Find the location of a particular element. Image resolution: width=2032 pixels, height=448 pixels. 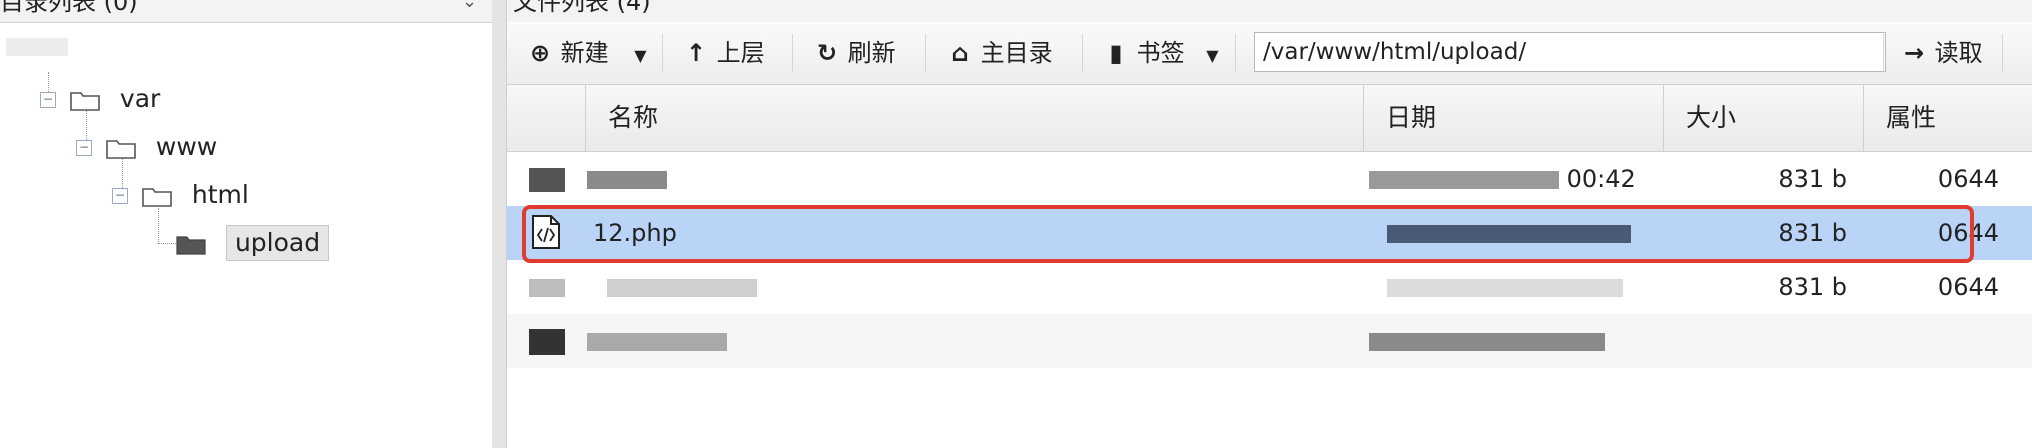

refresh-button: ↻ 刷新 is located at coordinates (855, 53).